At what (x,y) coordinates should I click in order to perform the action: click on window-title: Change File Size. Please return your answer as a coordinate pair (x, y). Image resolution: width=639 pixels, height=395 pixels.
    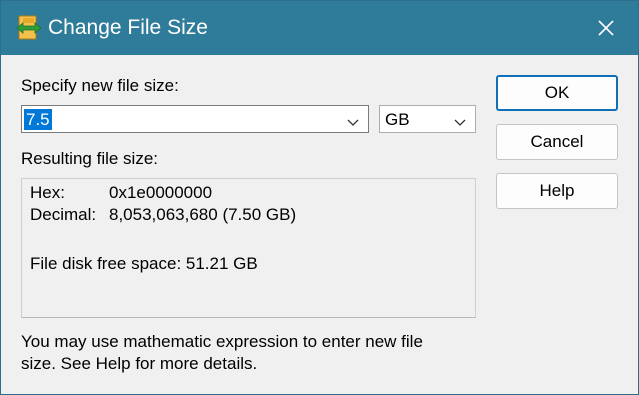
    Looking at the image, I should click on (128, 27).